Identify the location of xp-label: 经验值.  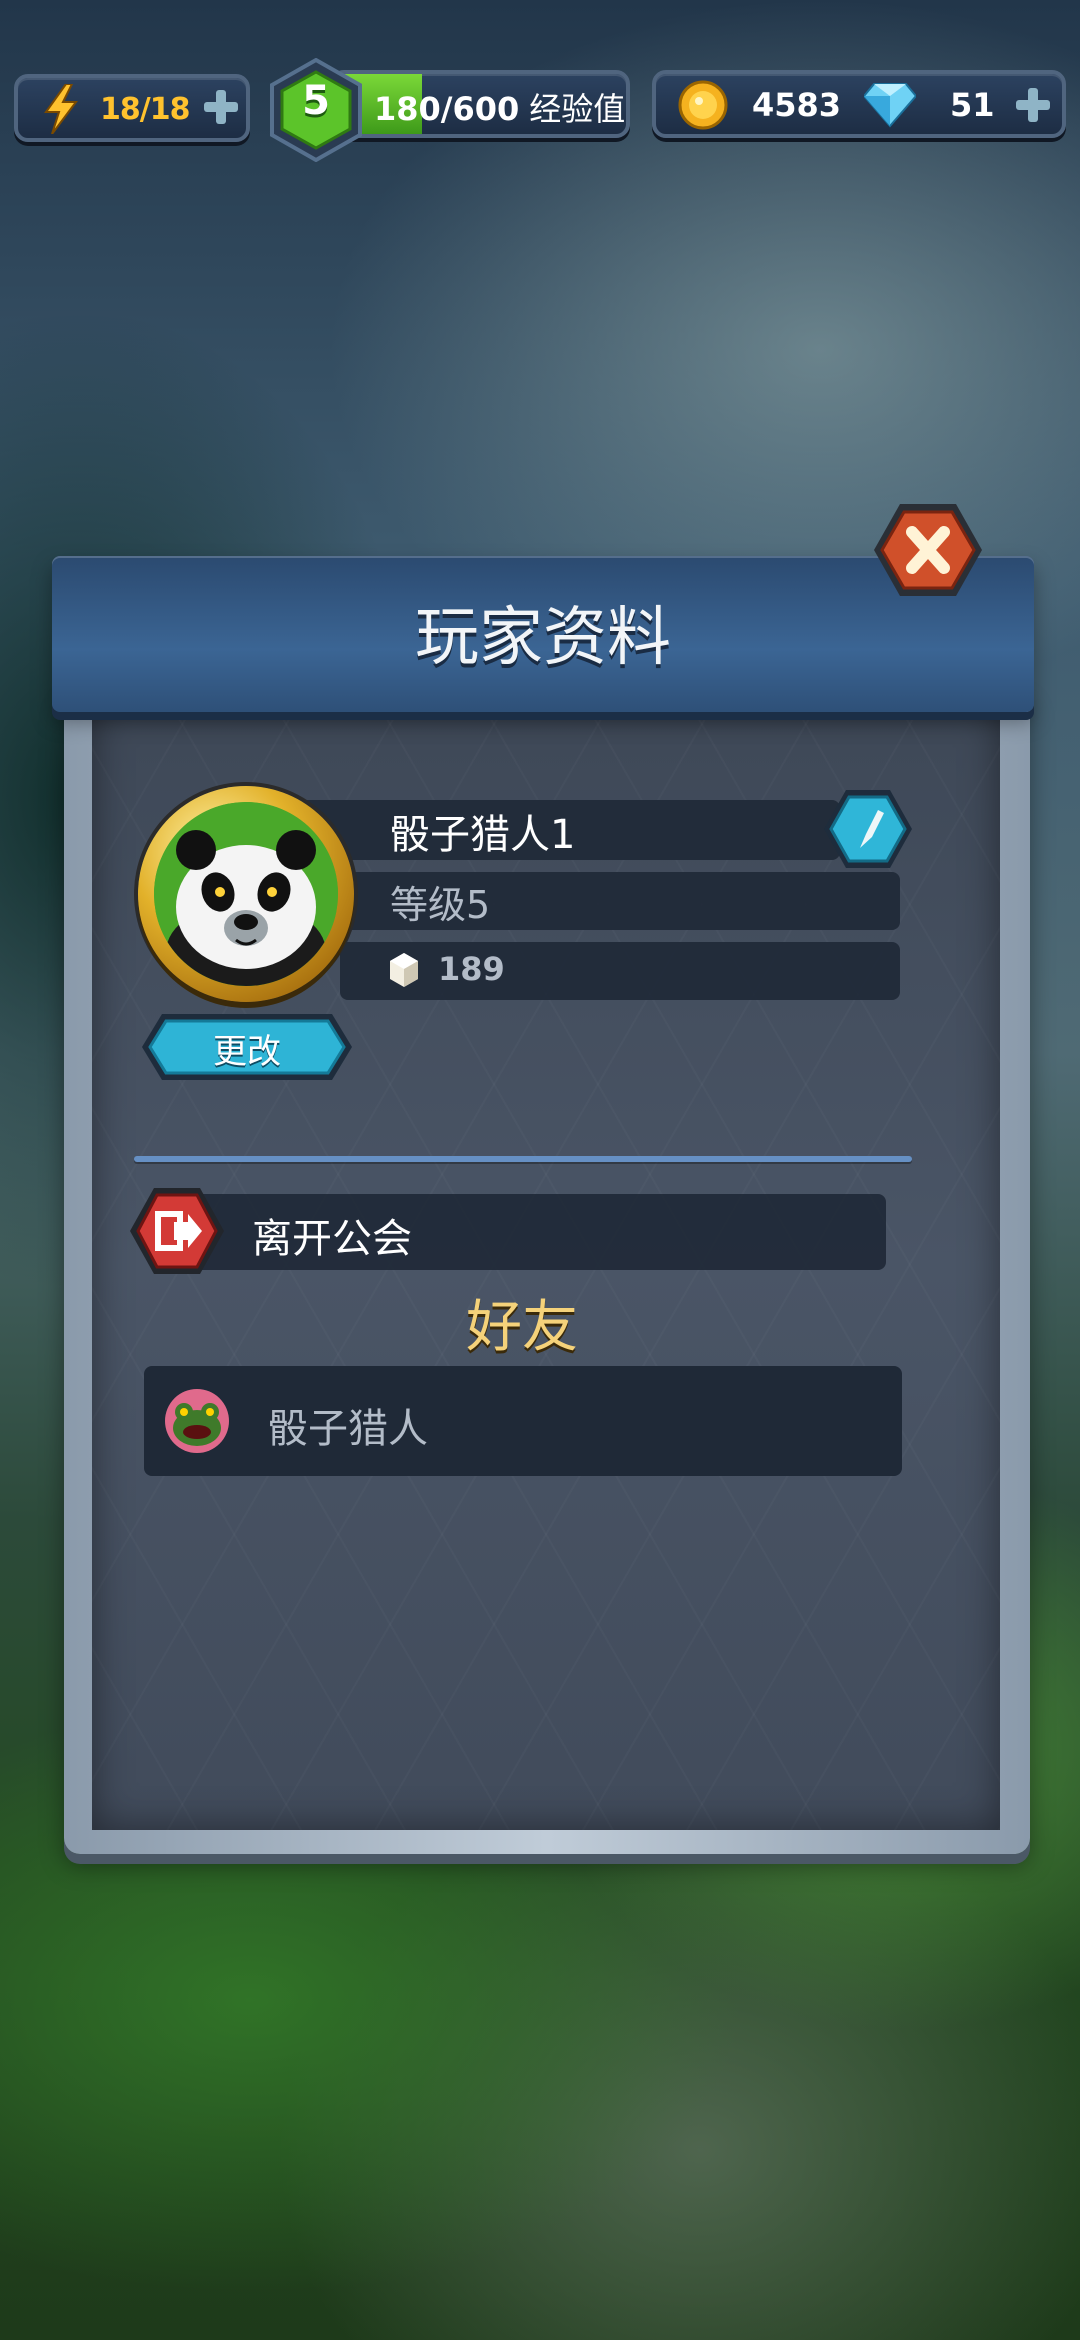
(577, 109).